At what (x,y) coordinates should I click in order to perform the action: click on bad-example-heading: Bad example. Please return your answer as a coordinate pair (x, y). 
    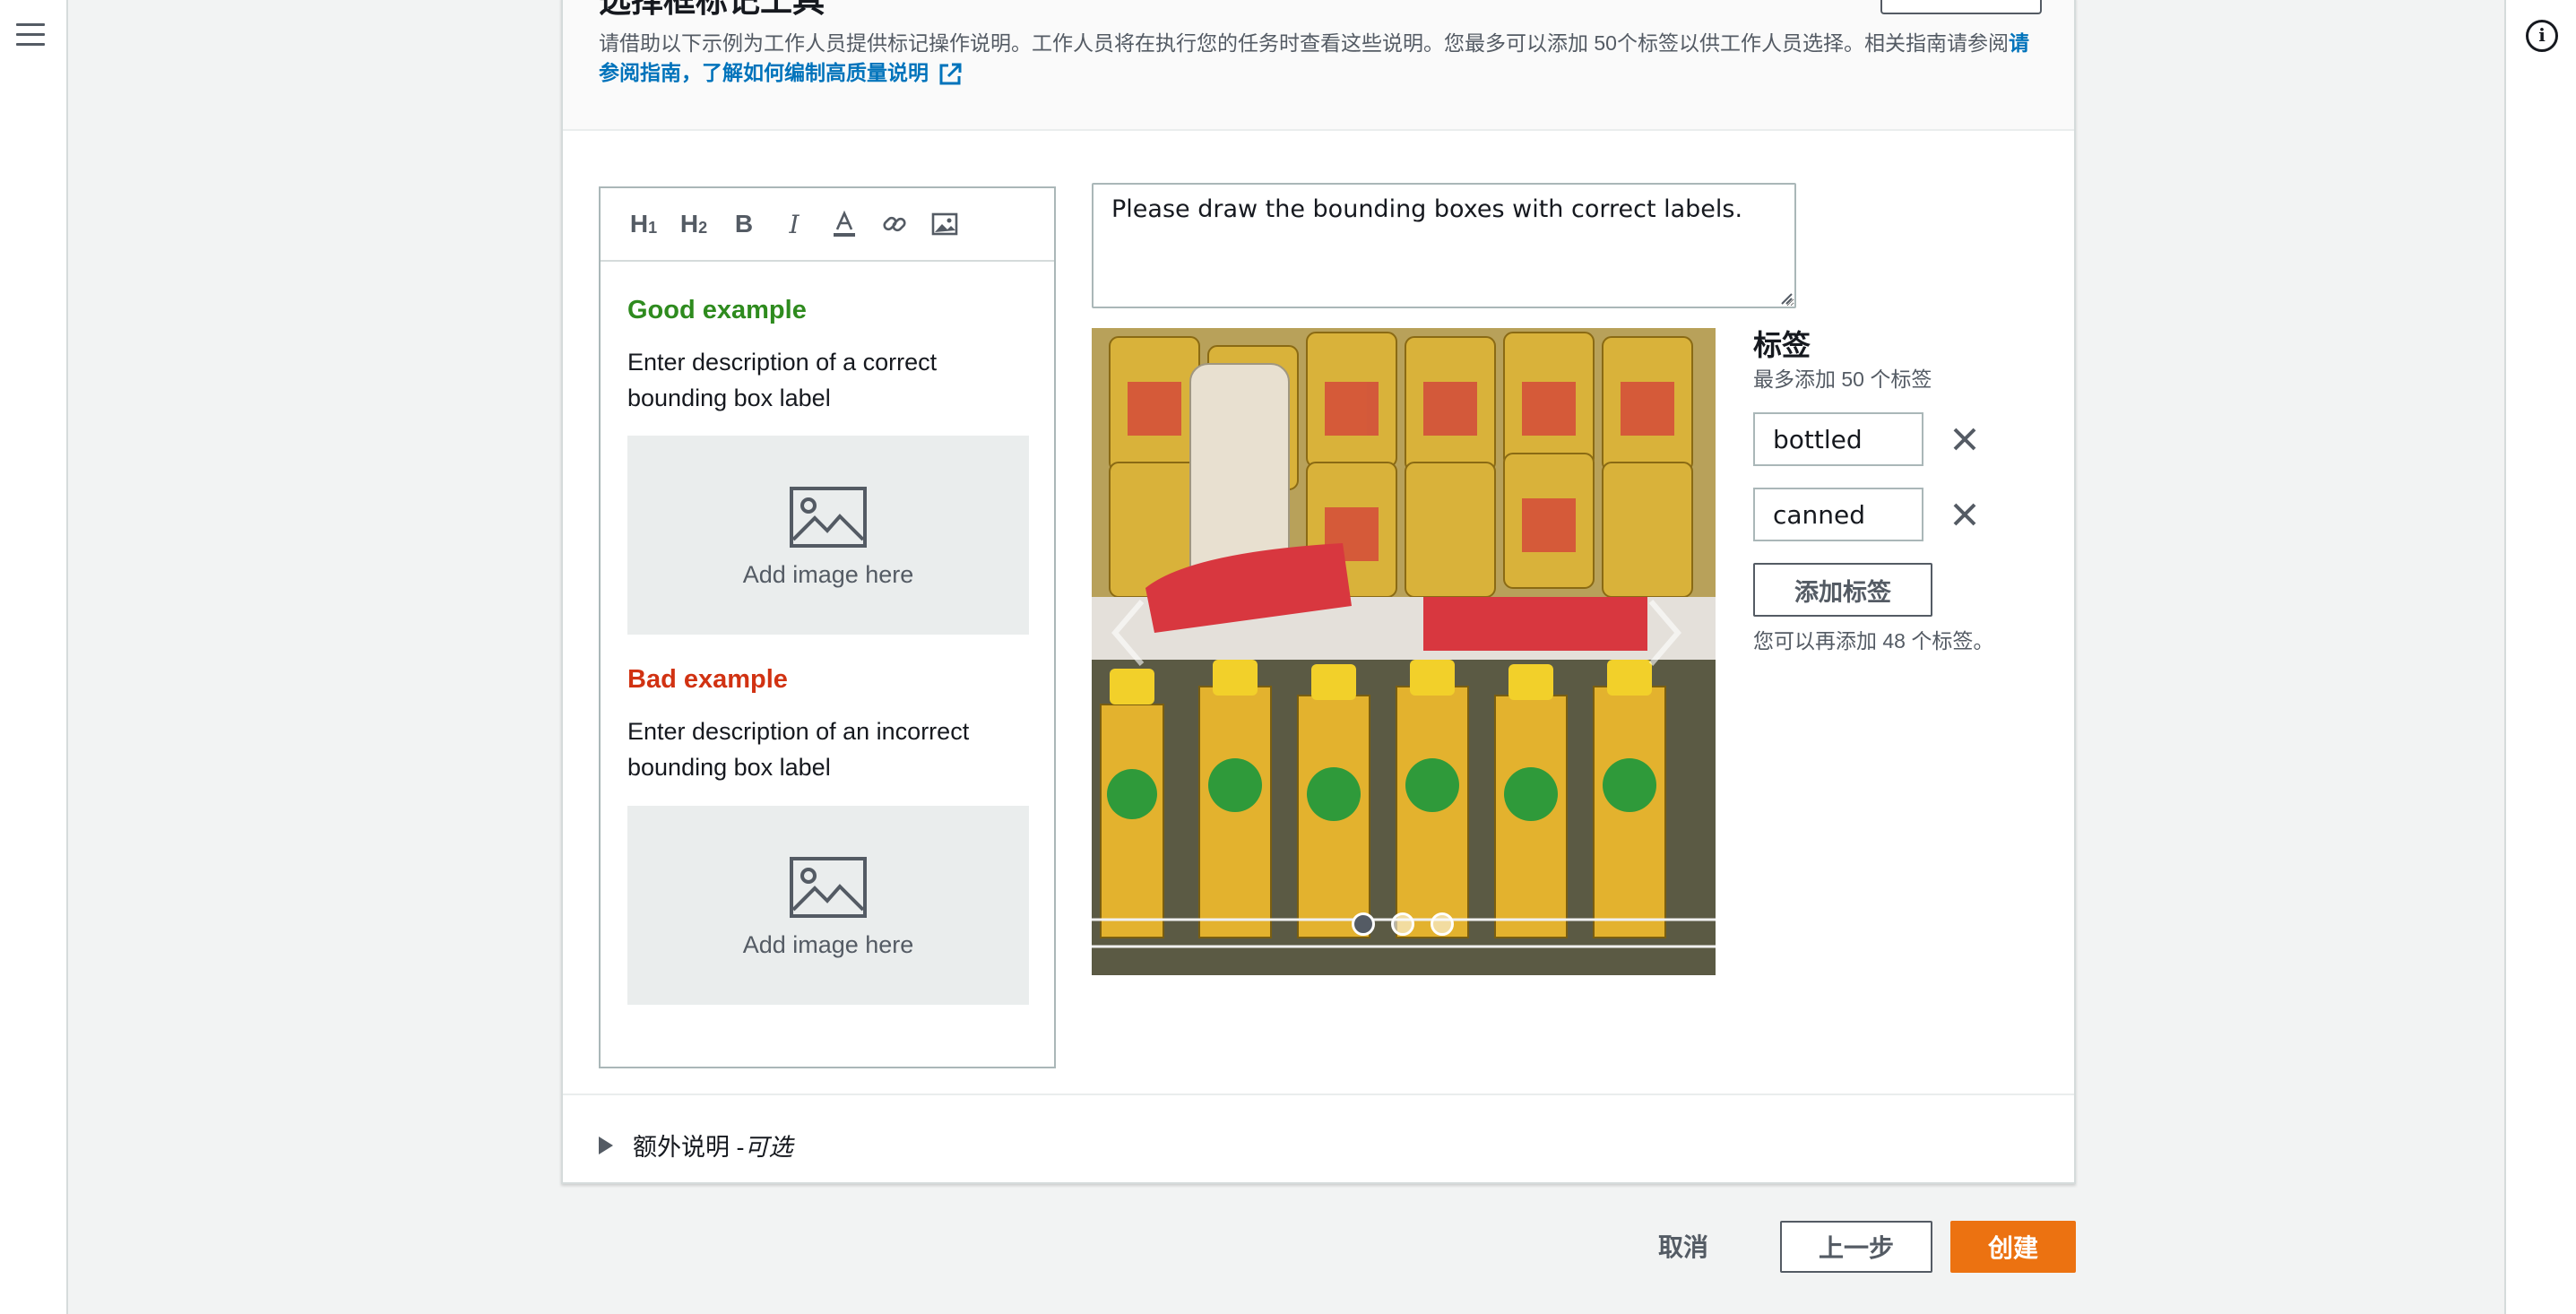
    Looking at the image, I should click on (707, 679).